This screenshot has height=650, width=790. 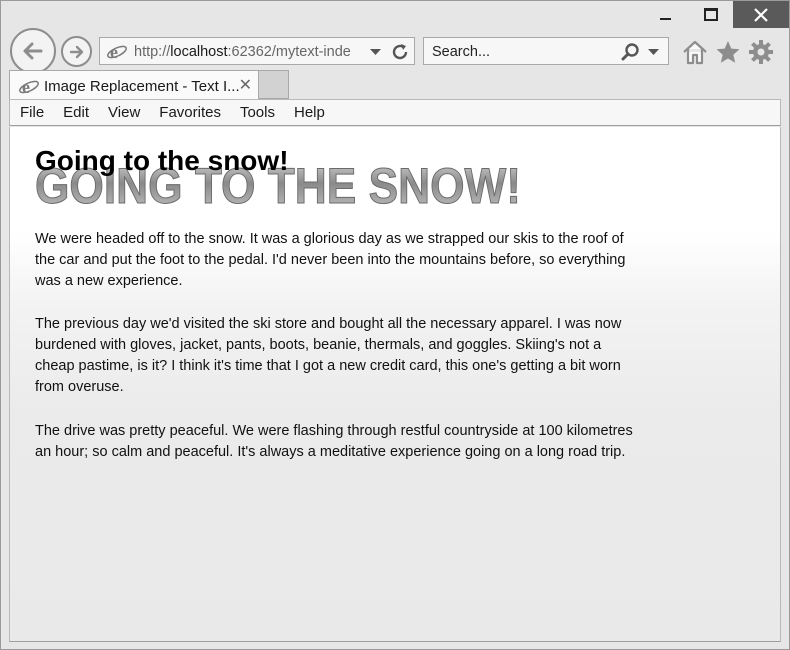 I want to click on menu-tools: Tools, so click(x=257, y=112).